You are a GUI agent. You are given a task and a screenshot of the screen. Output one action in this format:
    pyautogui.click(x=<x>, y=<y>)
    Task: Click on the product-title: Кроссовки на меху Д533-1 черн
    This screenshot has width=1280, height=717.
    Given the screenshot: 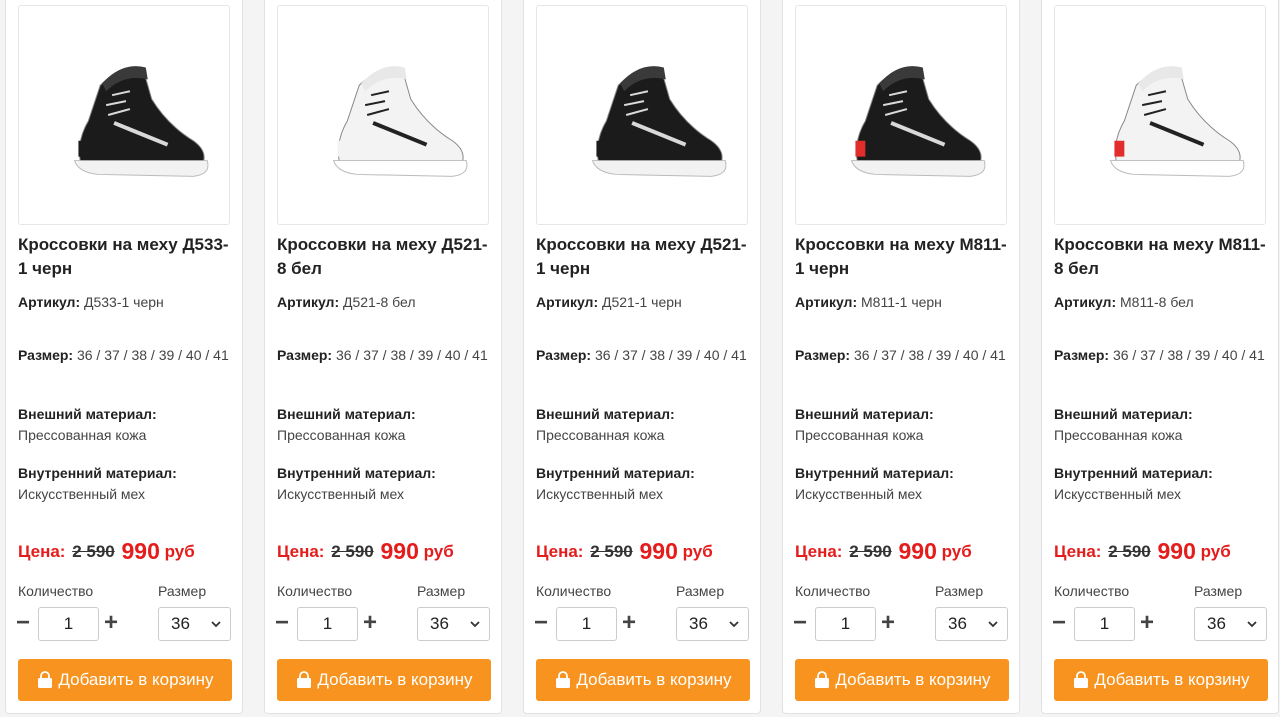 What is the action you would take?
    pyautogui.click(x=126, y=257)
    